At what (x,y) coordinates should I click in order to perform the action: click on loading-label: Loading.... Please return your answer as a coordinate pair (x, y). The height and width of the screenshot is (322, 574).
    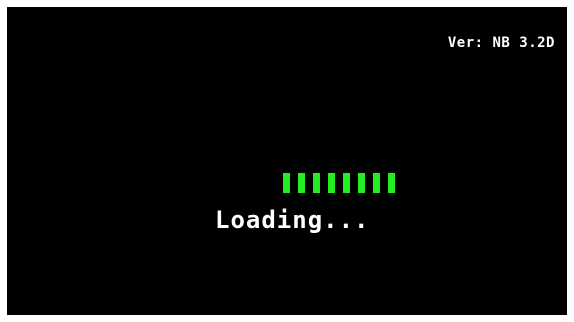
    Looking at the image, I should click on (292, 220).